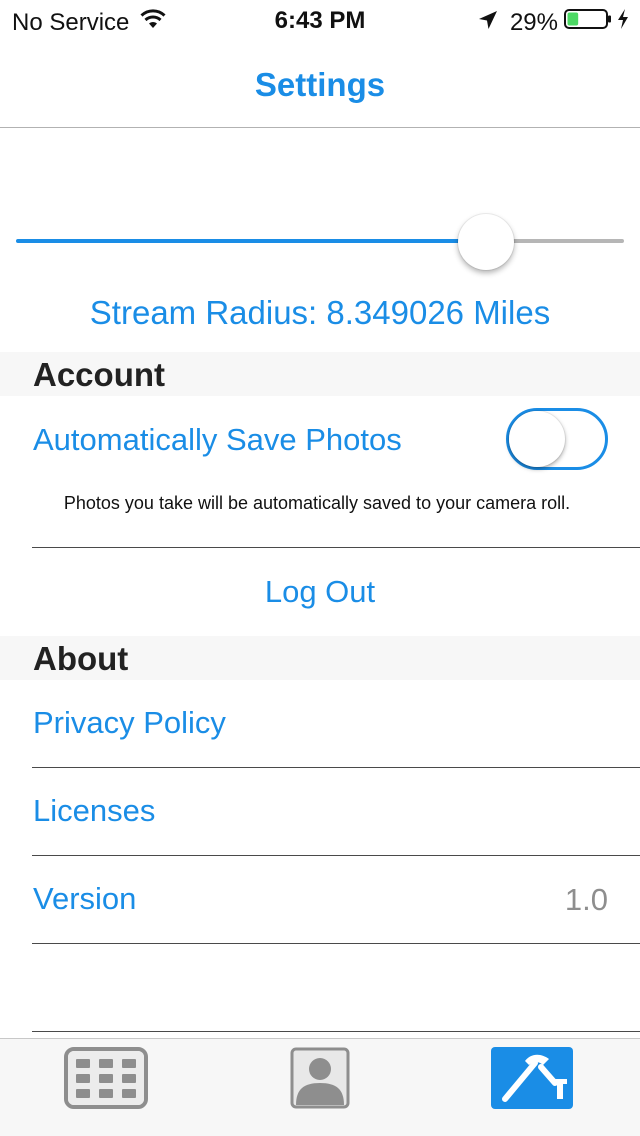 The height and width of the screenshot is (1136, 640). I want to click on tab-grid, so click(106, 1078).